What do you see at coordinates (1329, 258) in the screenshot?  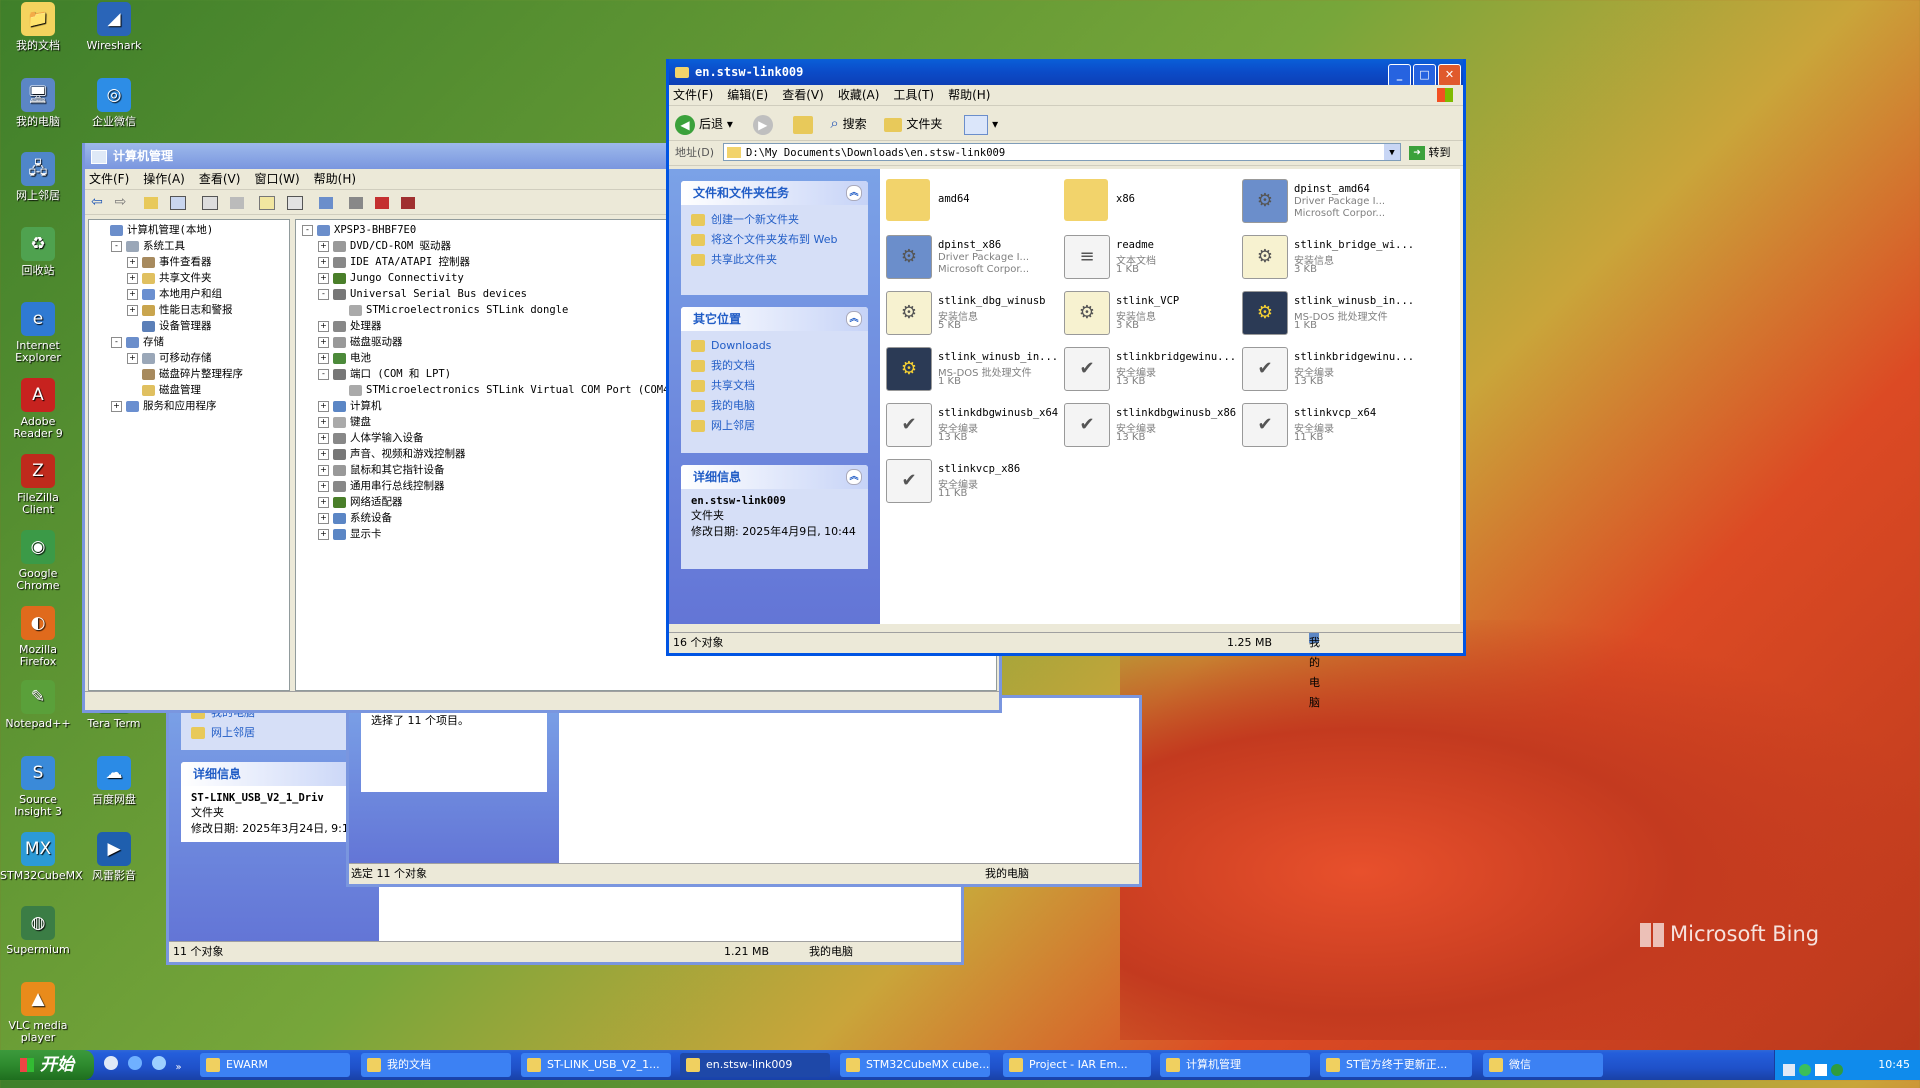 I see `file-item: ⚙ stlink_bridge_wi... 安装信息 3 KB` at bounding box center [1329, 258].